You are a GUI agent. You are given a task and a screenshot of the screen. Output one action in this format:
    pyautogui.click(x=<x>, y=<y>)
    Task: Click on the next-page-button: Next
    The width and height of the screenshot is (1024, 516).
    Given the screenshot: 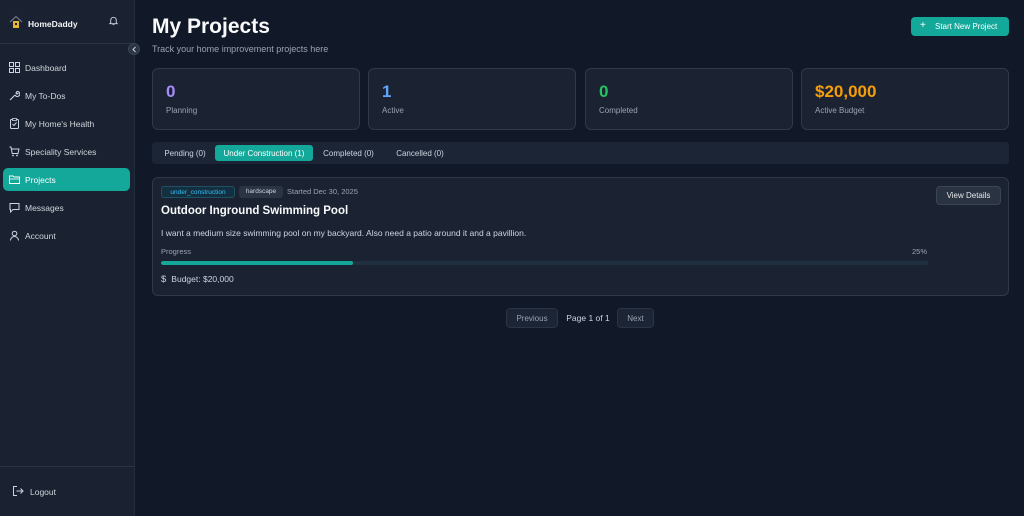 What is the action you would take?
    pyautogui.click(x=635, y=318)
    